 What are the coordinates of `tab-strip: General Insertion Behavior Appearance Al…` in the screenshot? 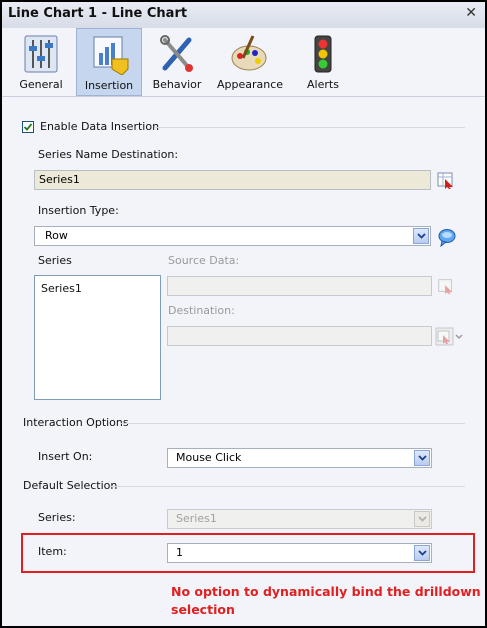 It's located at (243, 62).